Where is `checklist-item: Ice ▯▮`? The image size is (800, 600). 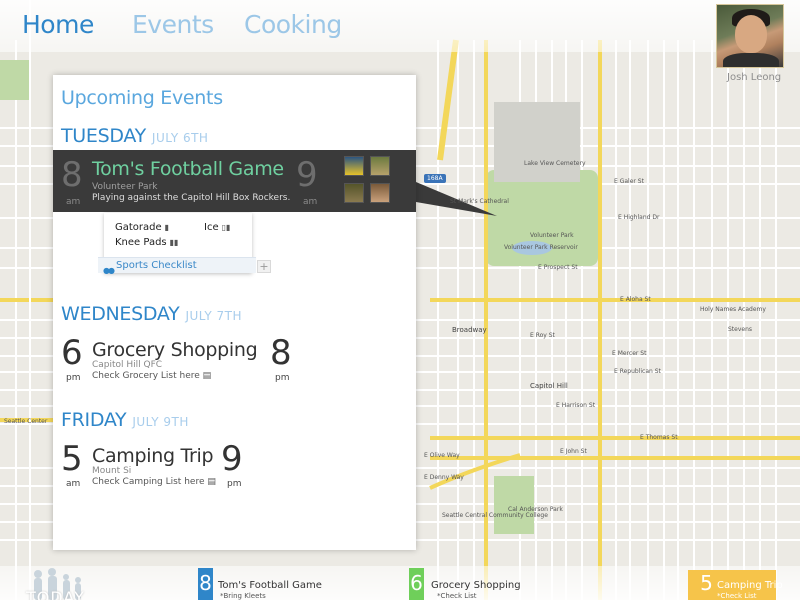 checklist-item: Ice ▯▮ is located at coordinates (217, 227).